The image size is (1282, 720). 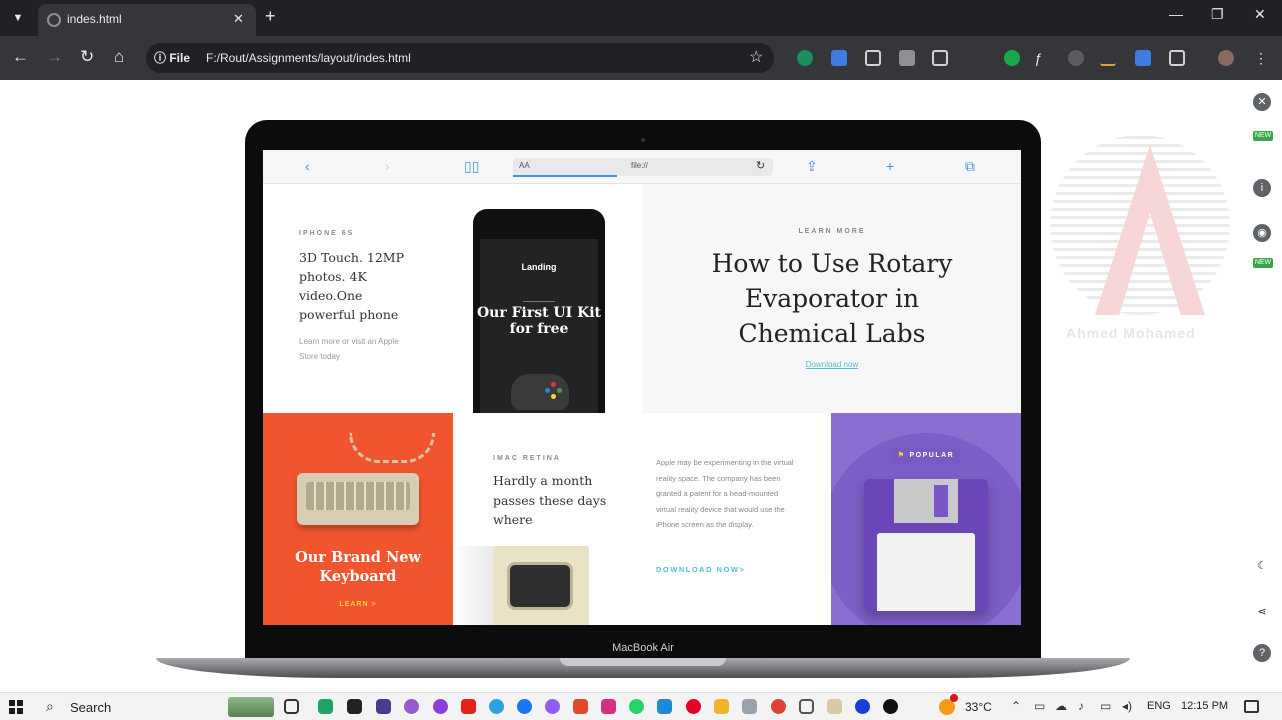 What do you see at coordinates (643, 648) in the screenshot?
I see `laptop-label: MacBook Air` at bounding box center [643, 648].